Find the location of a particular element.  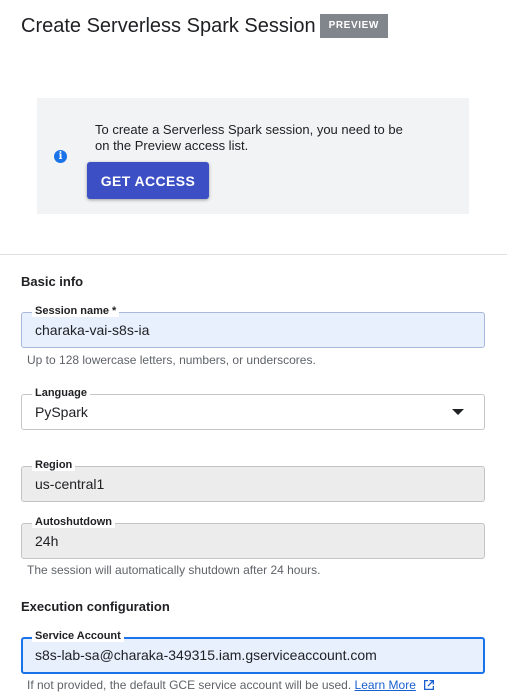

get-access-button: GET ACCESS is located at coordinates (148, 180).